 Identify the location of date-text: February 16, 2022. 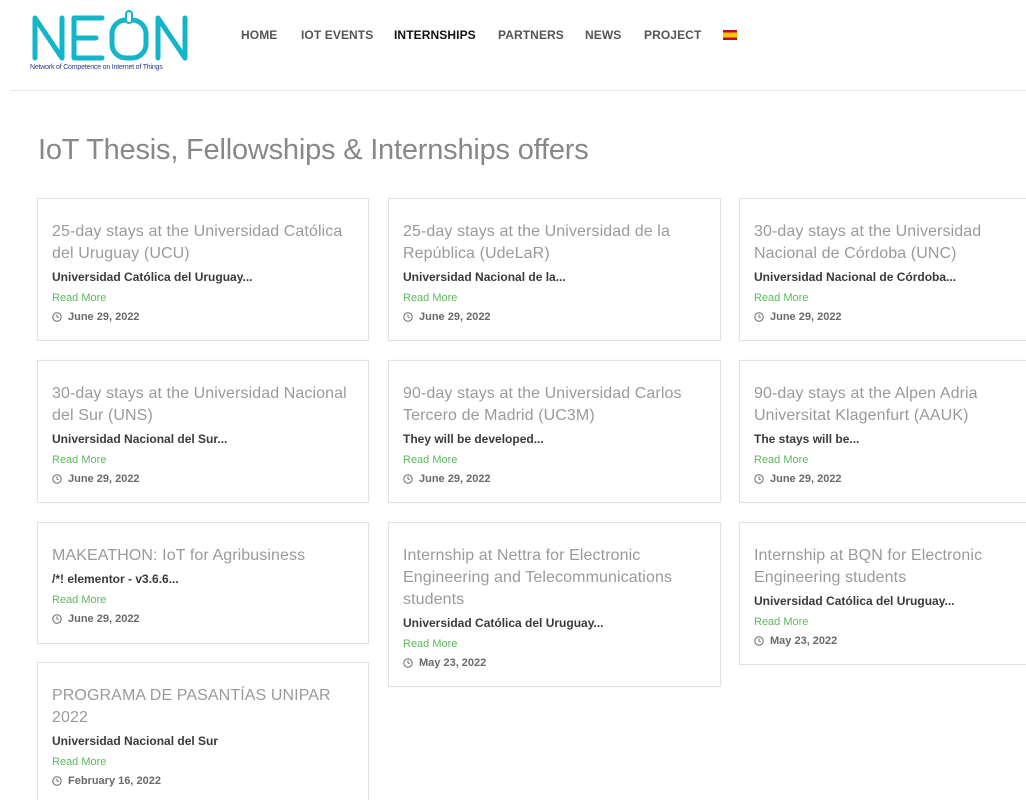
(114, 781).